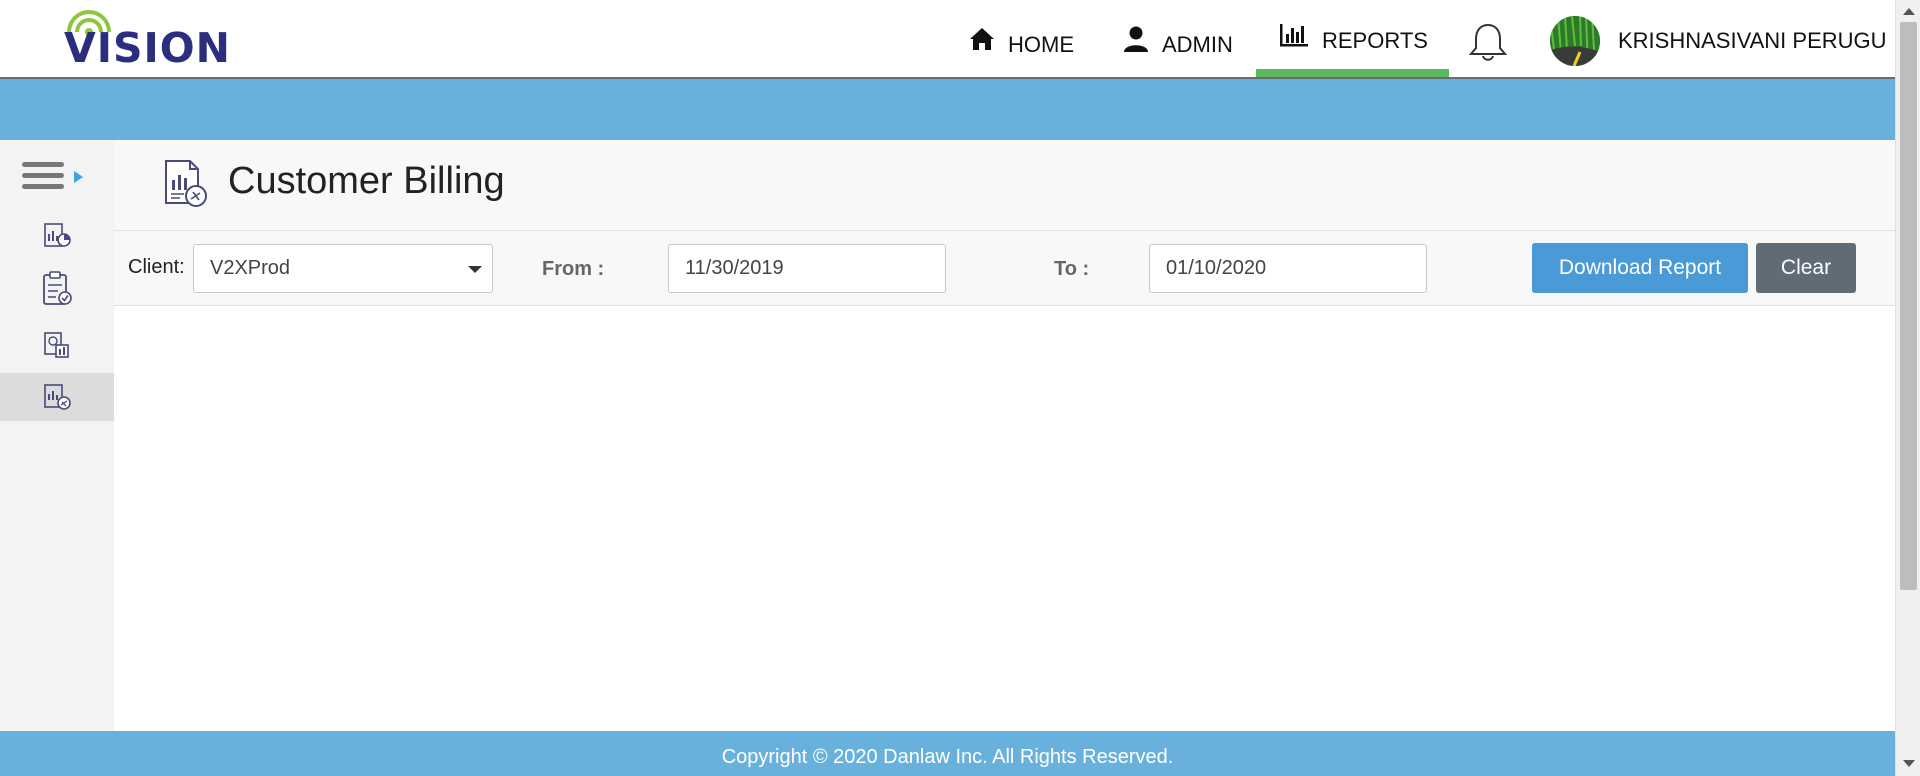 The height and width of the screenshot is (776, 1920). I want to click on logo-text: VISION, so click(147, 48).